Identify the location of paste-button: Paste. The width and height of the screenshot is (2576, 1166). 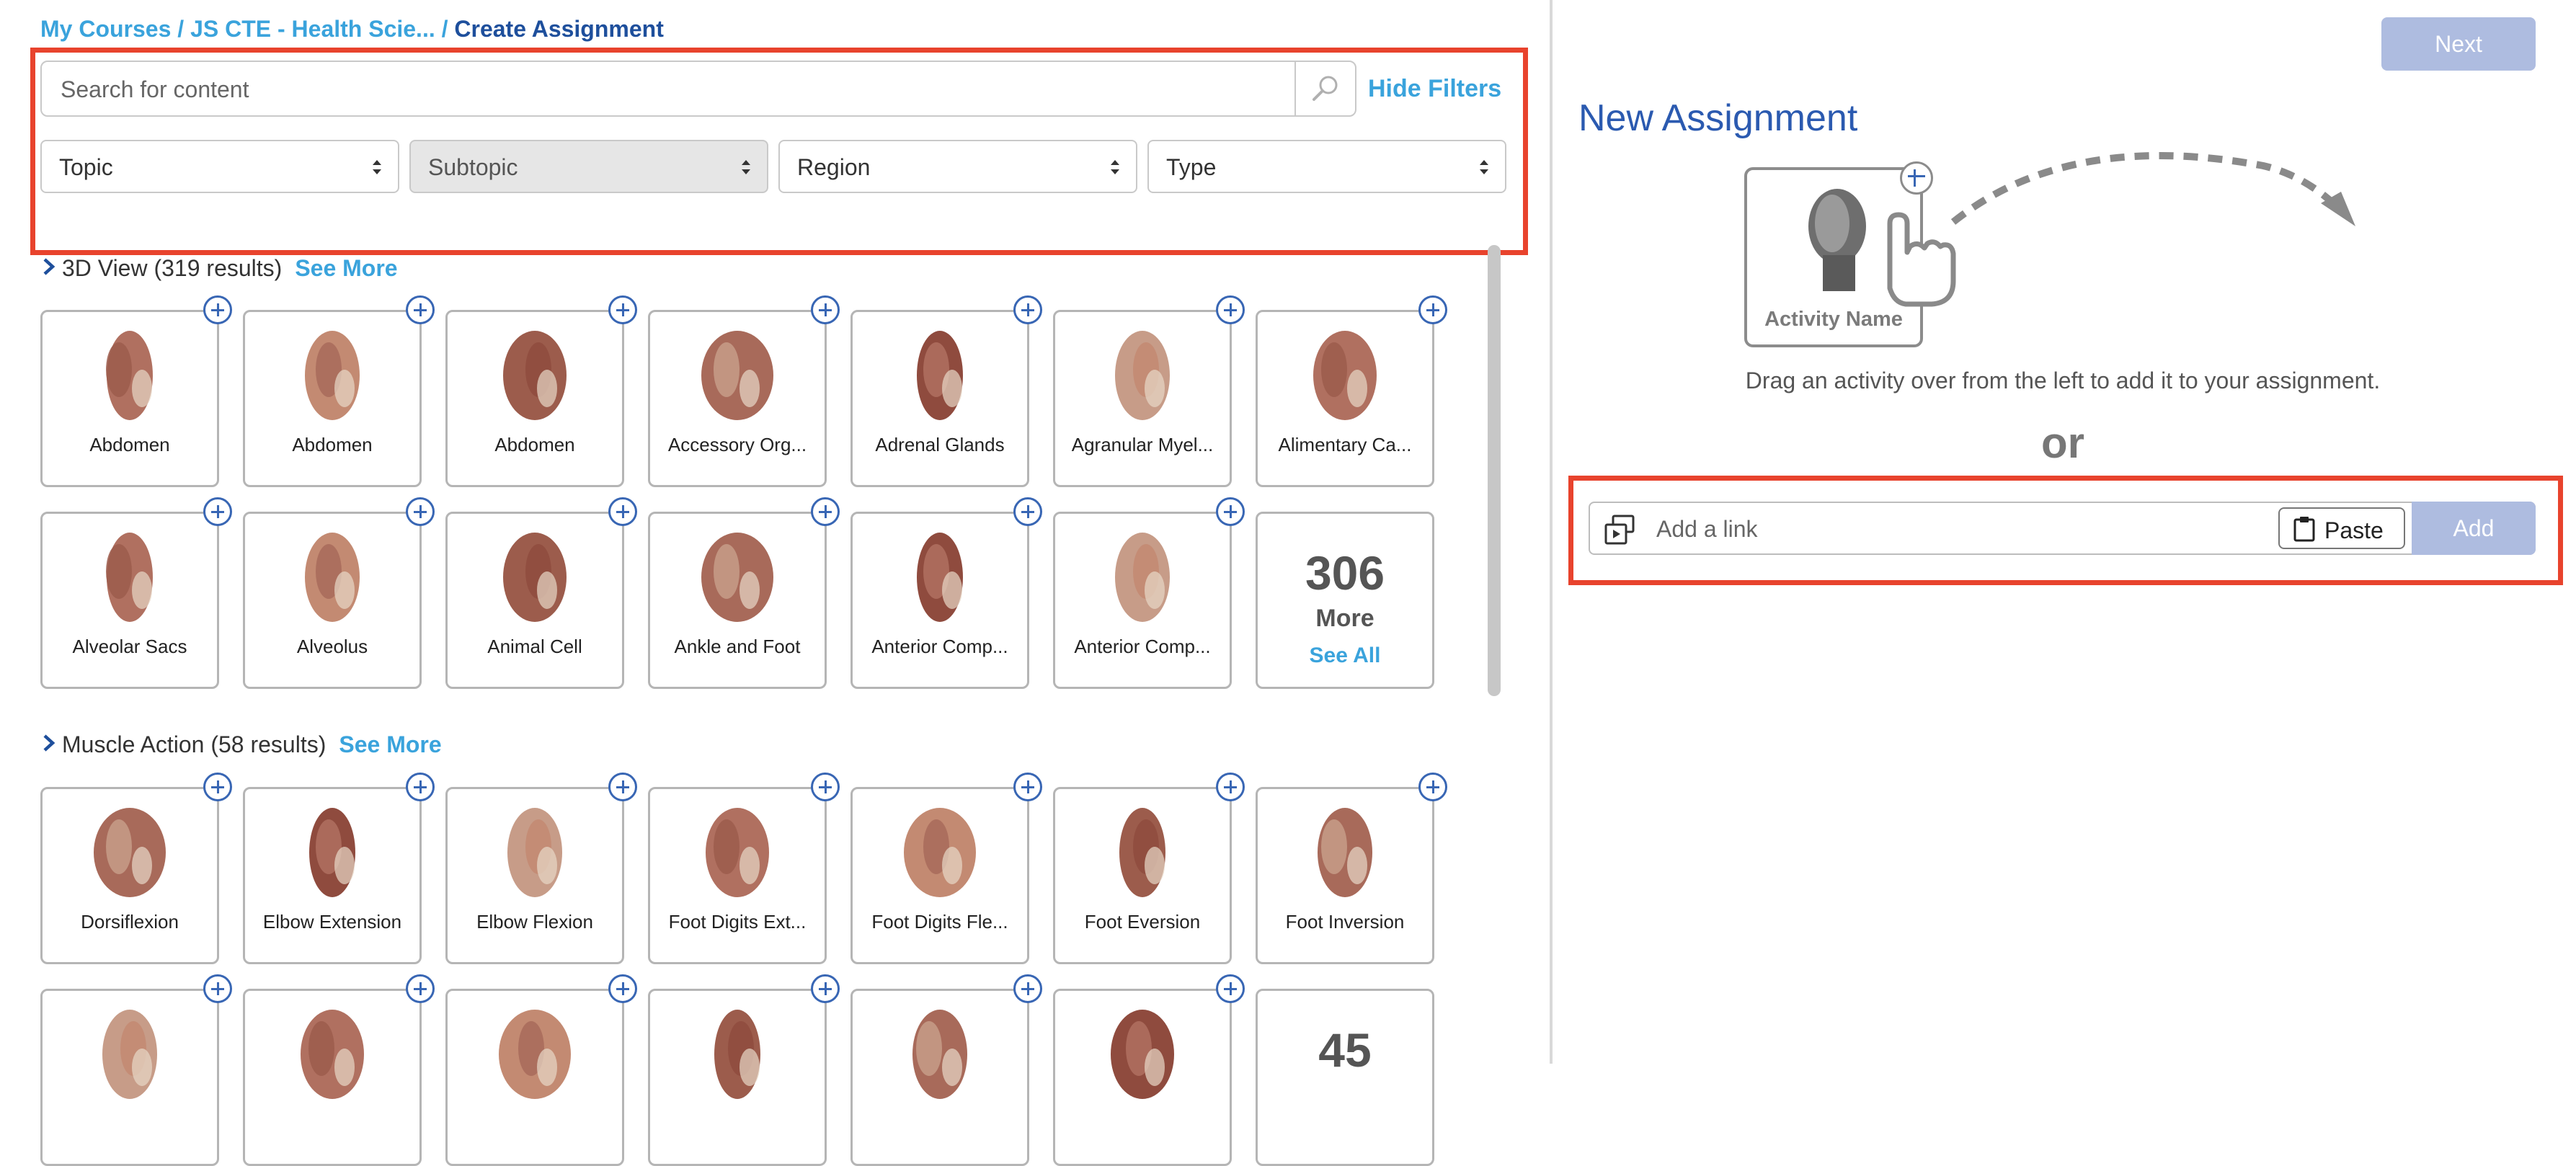
(2341, 528).